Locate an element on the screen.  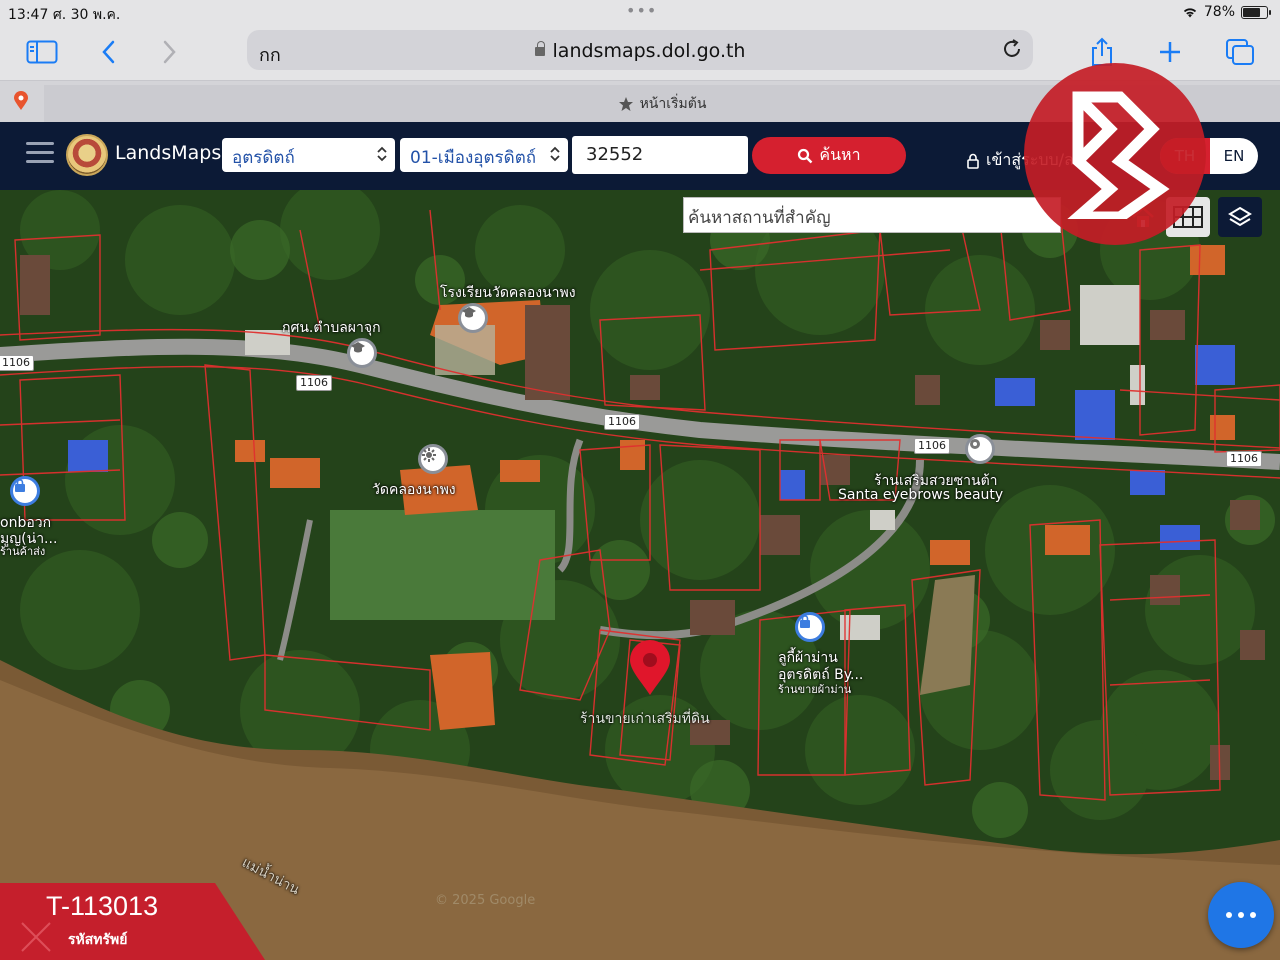
new-tab-icon is located at coordinates (1170, 52).